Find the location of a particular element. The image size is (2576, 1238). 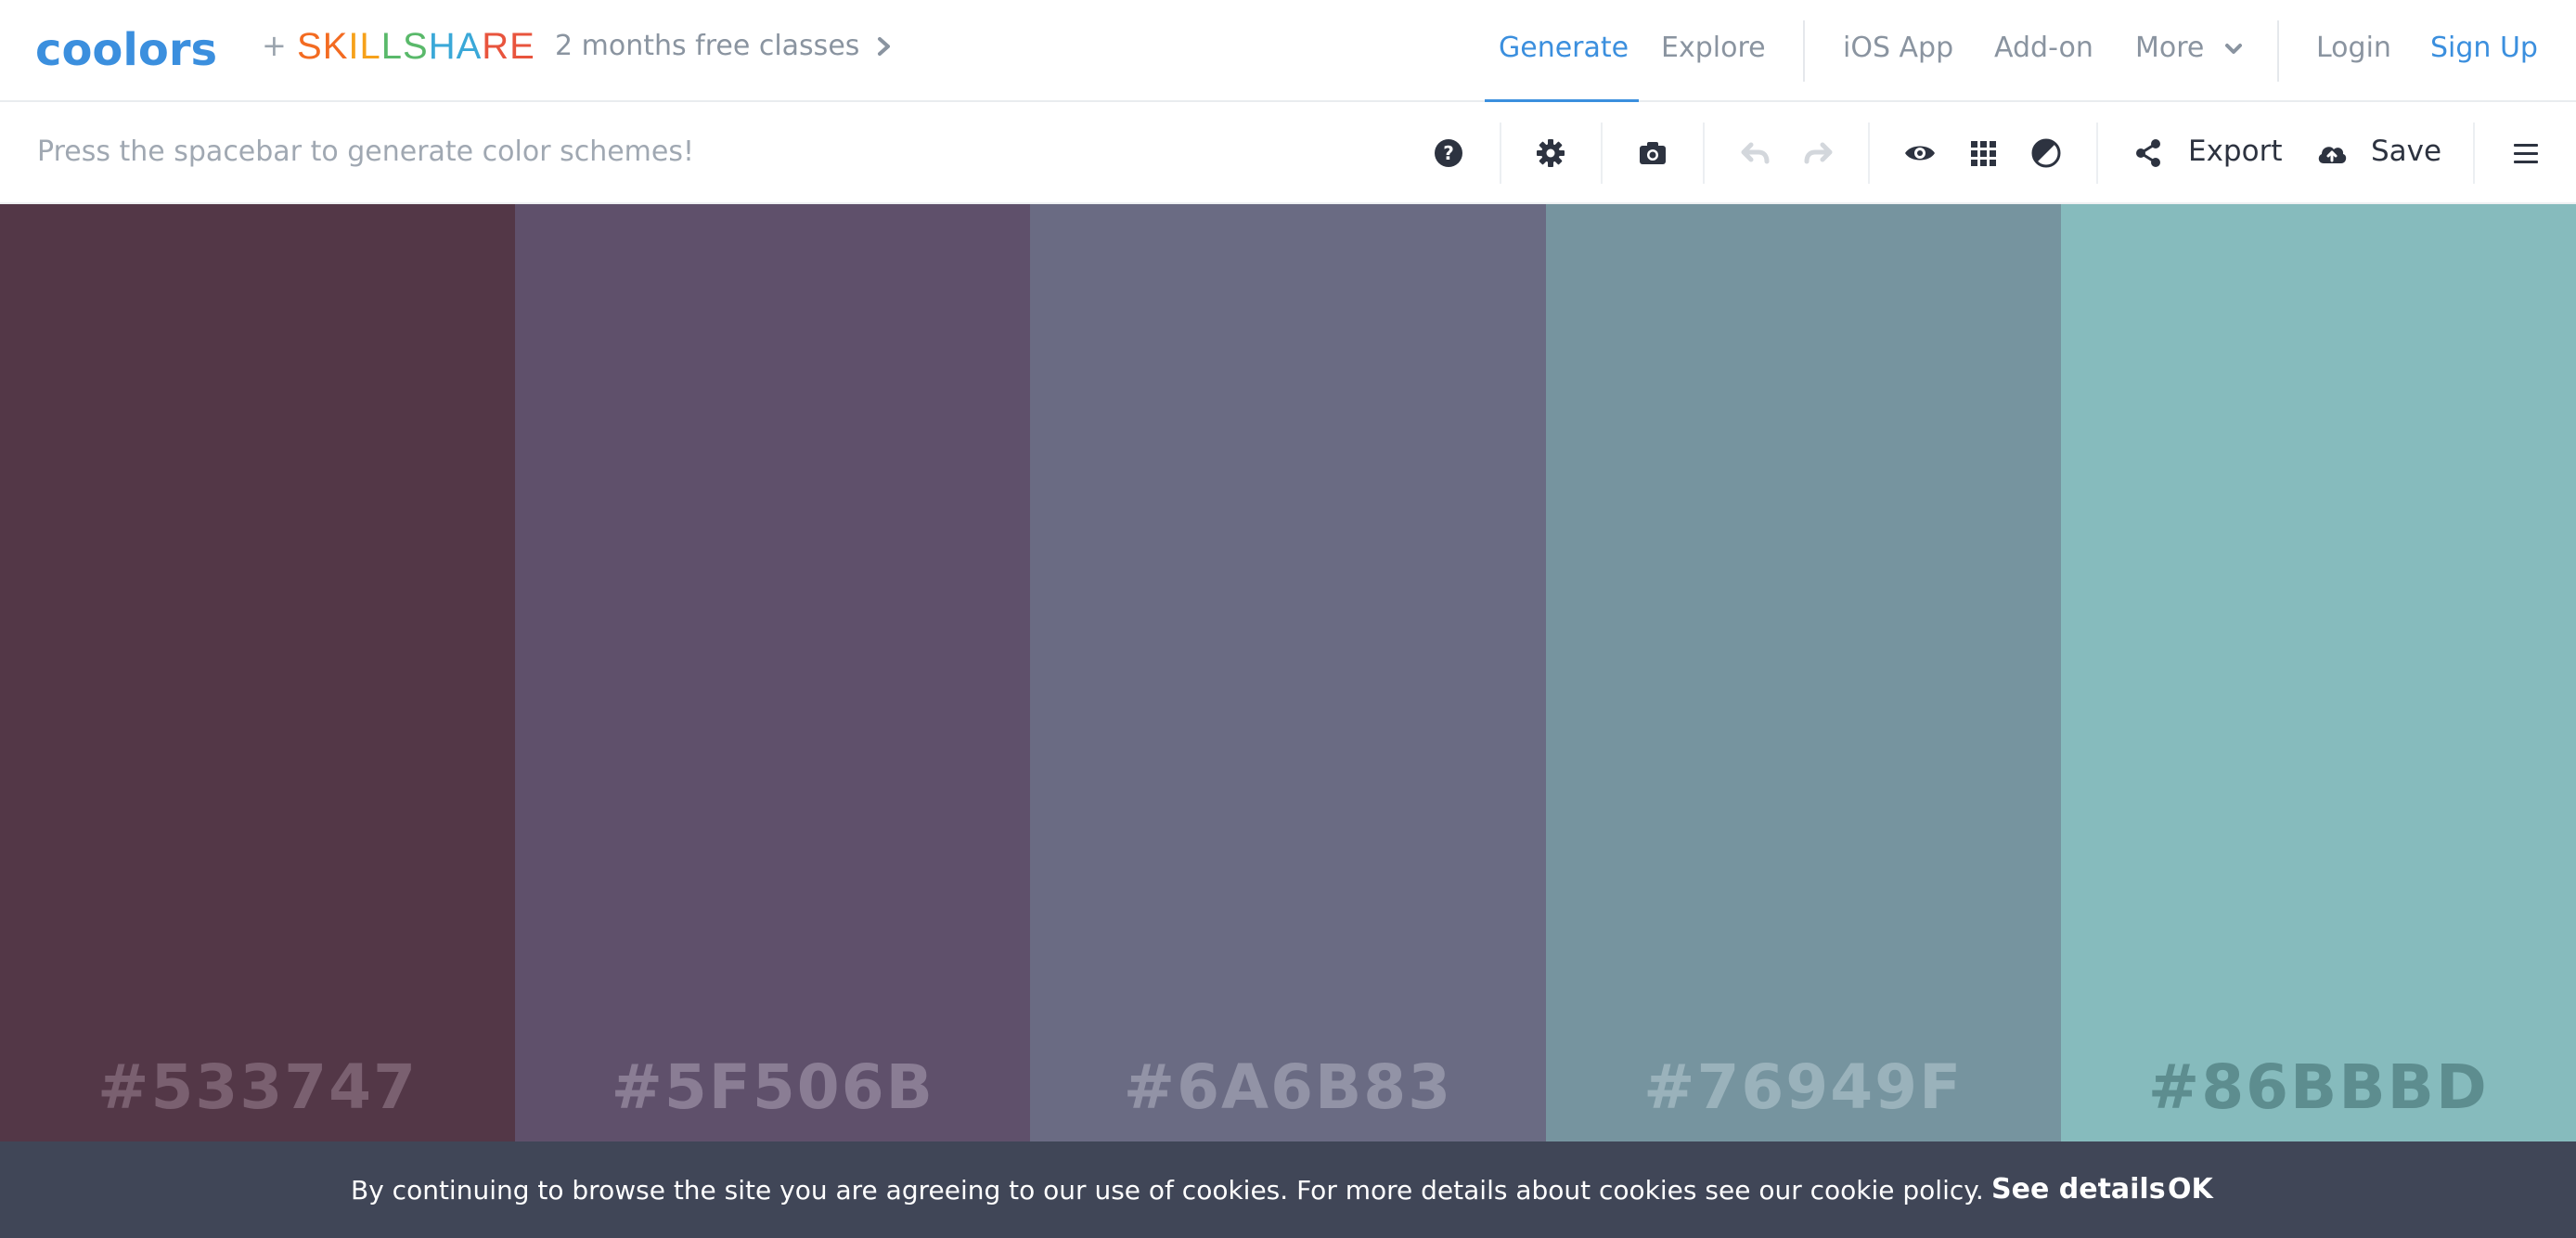

nav-more: More is located at coordinates (2189, 48).